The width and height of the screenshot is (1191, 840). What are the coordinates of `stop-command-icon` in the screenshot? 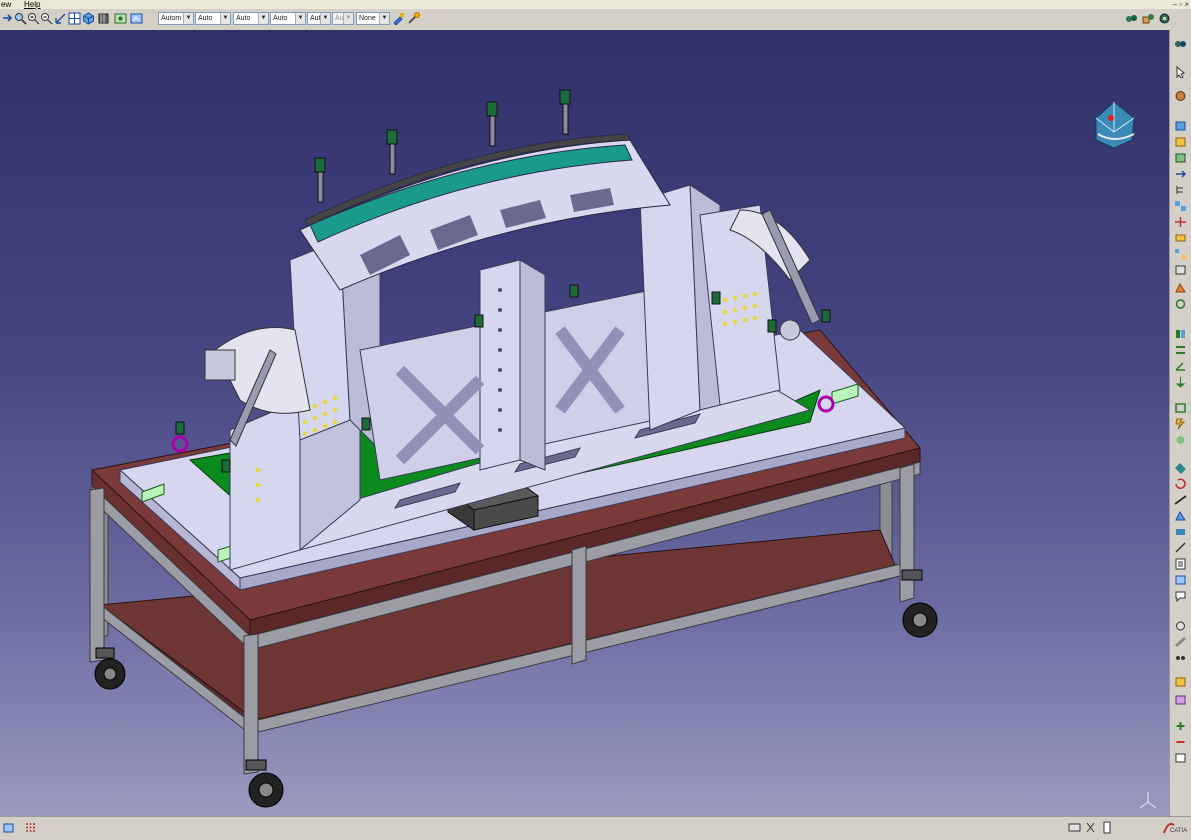 It's located at (1074, 827).